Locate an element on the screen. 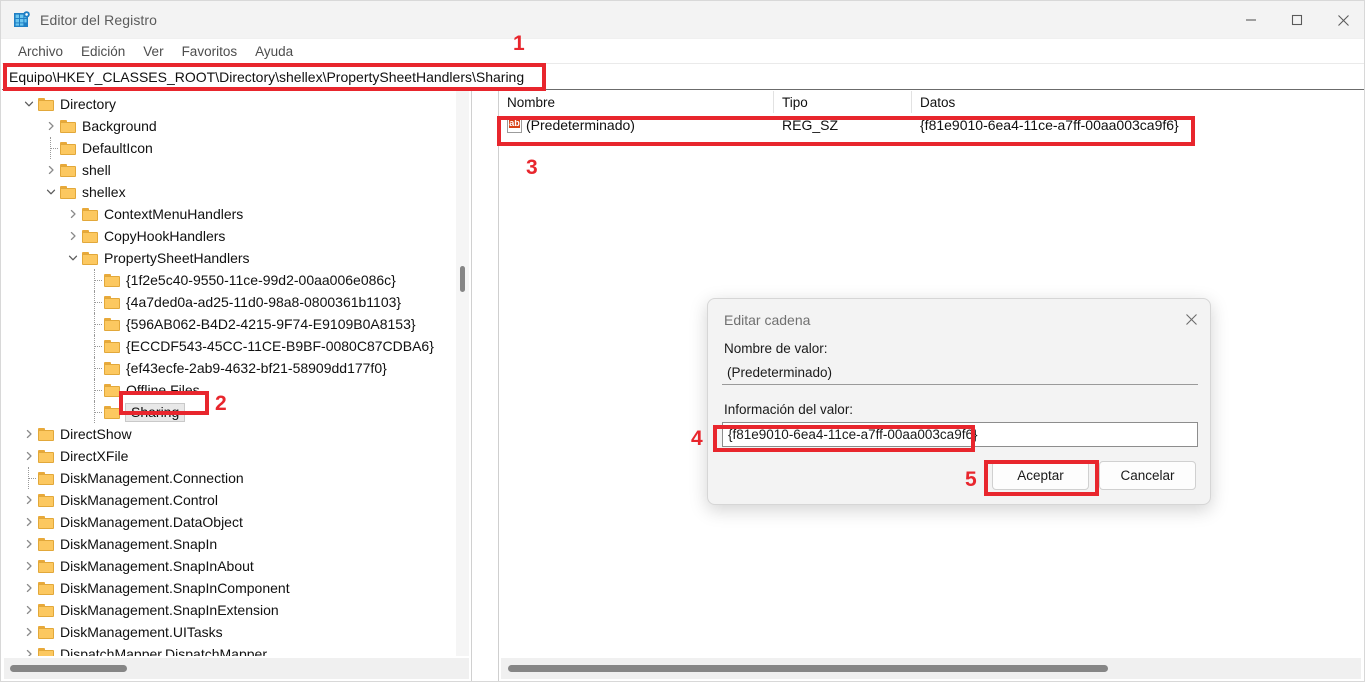  tree-item-label: DiskManagement.SnapInComponent is located at coordinates (175, 588).